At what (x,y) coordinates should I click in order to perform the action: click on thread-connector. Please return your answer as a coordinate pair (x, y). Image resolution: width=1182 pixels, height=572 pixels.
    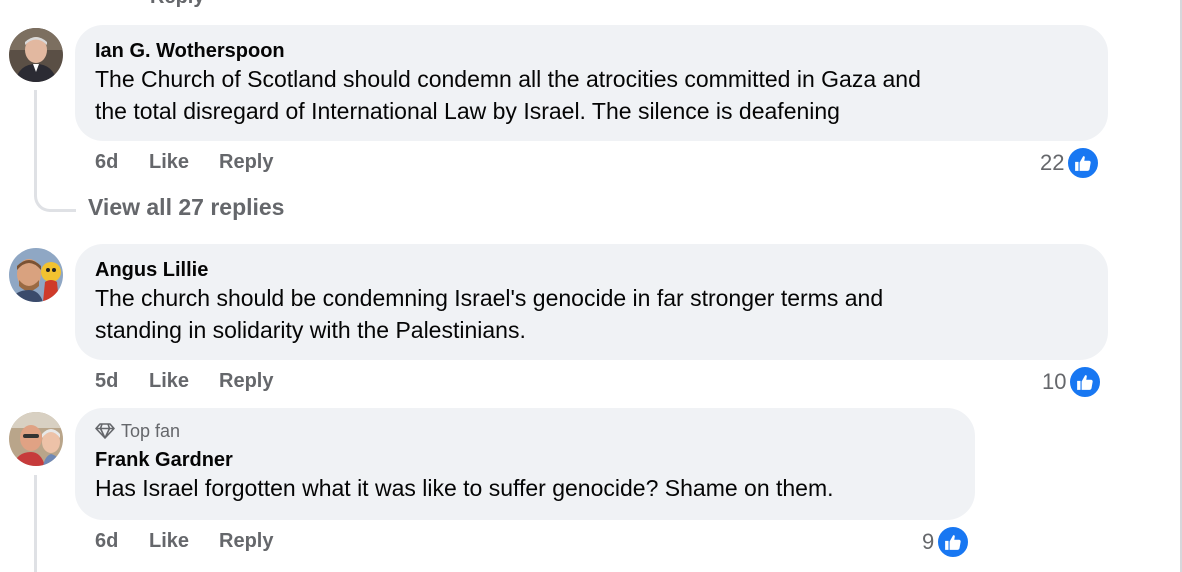
    Looking at the image, I should click on (55, 201).